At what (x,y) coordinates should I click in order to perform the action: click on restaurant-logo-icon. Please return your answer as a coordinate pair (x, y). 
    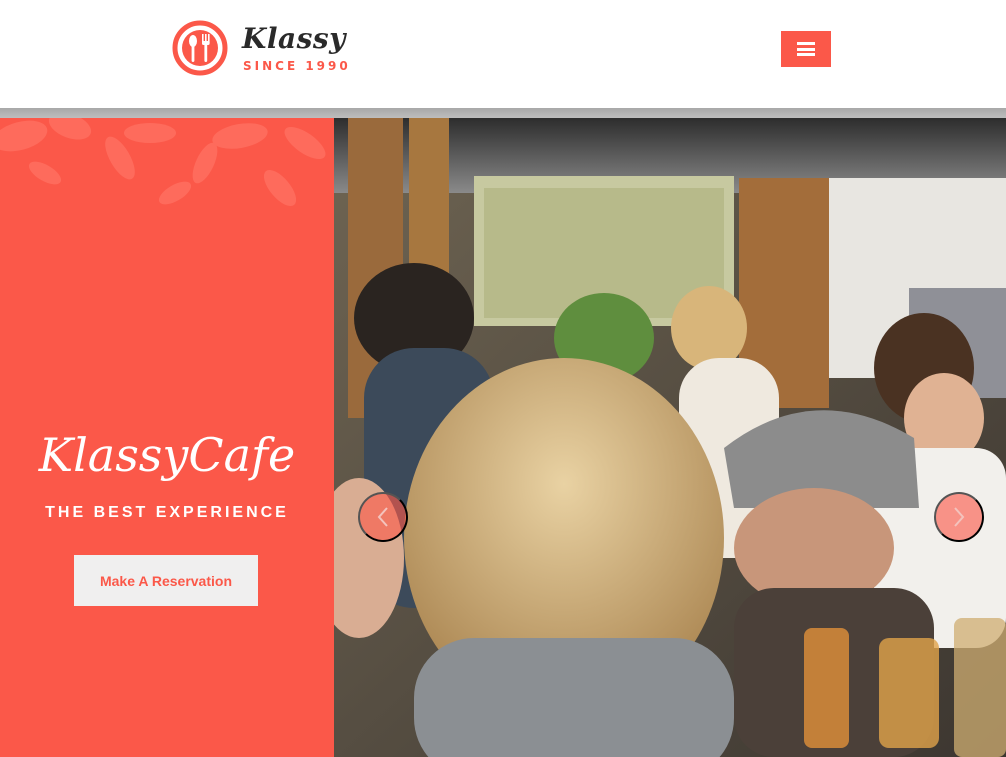
    Looking at the image, I should click on (200, 48).